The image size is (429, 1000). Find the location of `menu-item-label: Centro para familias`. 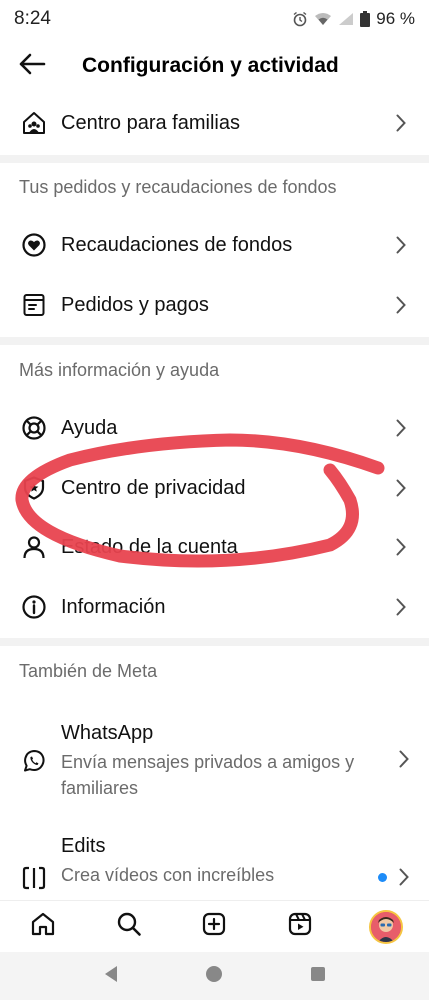

menu-item-label: Centro para familias is located at coordinates (150, 122).